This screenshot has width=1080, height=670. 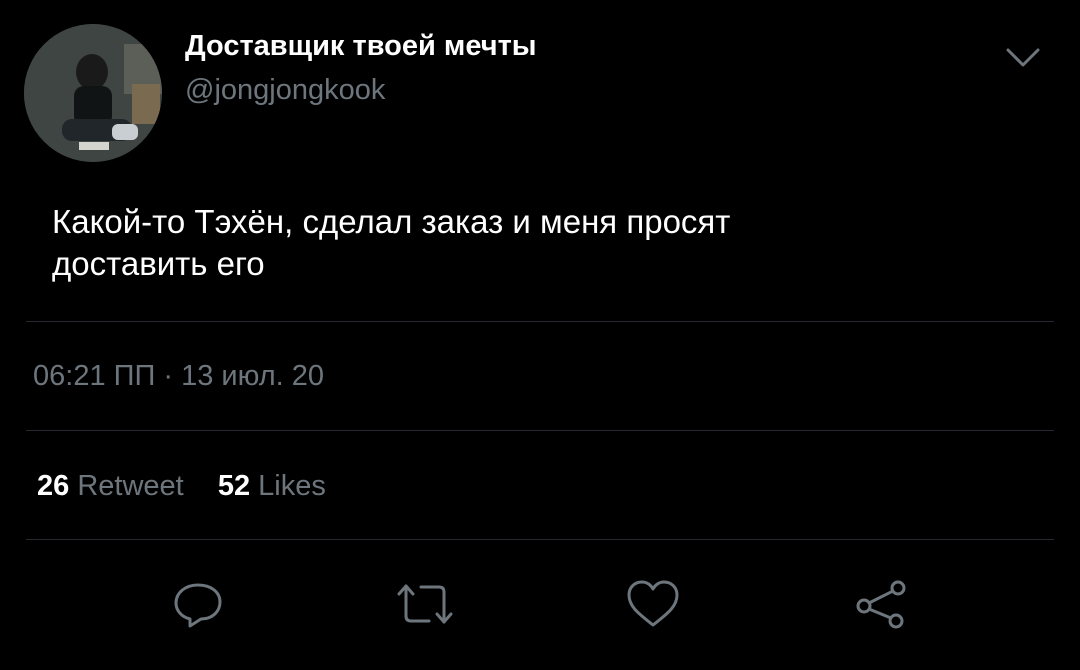 I want to click on retweet-icon, so click(x=425, y=604).